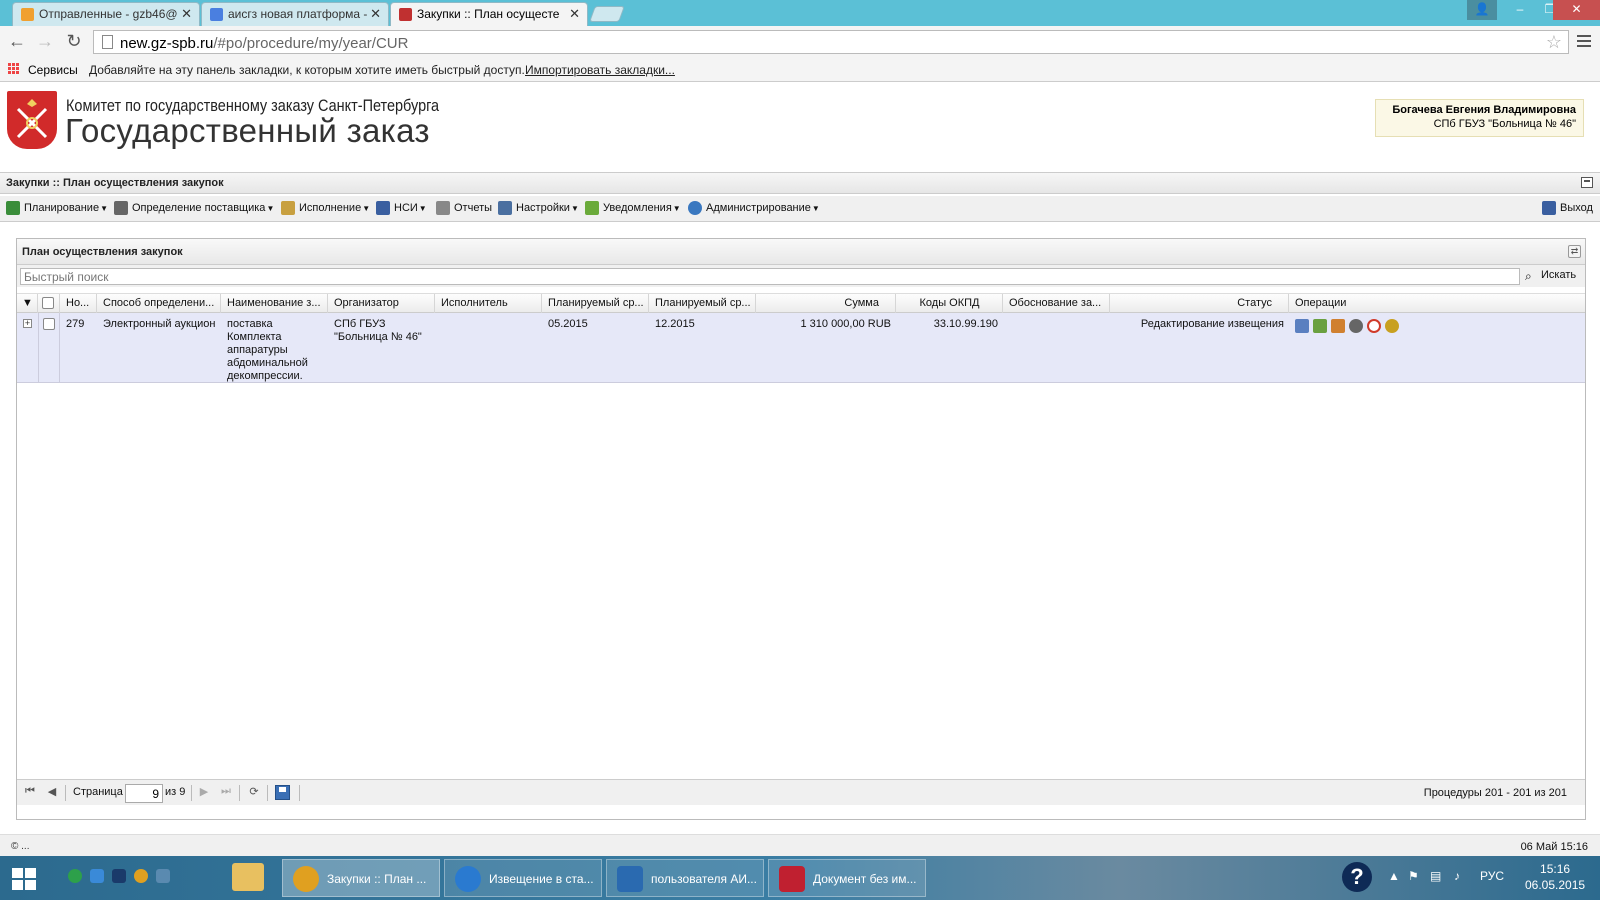  Describe the element at coordinates (24, 879) in the screenshot. I see `windows-start-icon` at that location.